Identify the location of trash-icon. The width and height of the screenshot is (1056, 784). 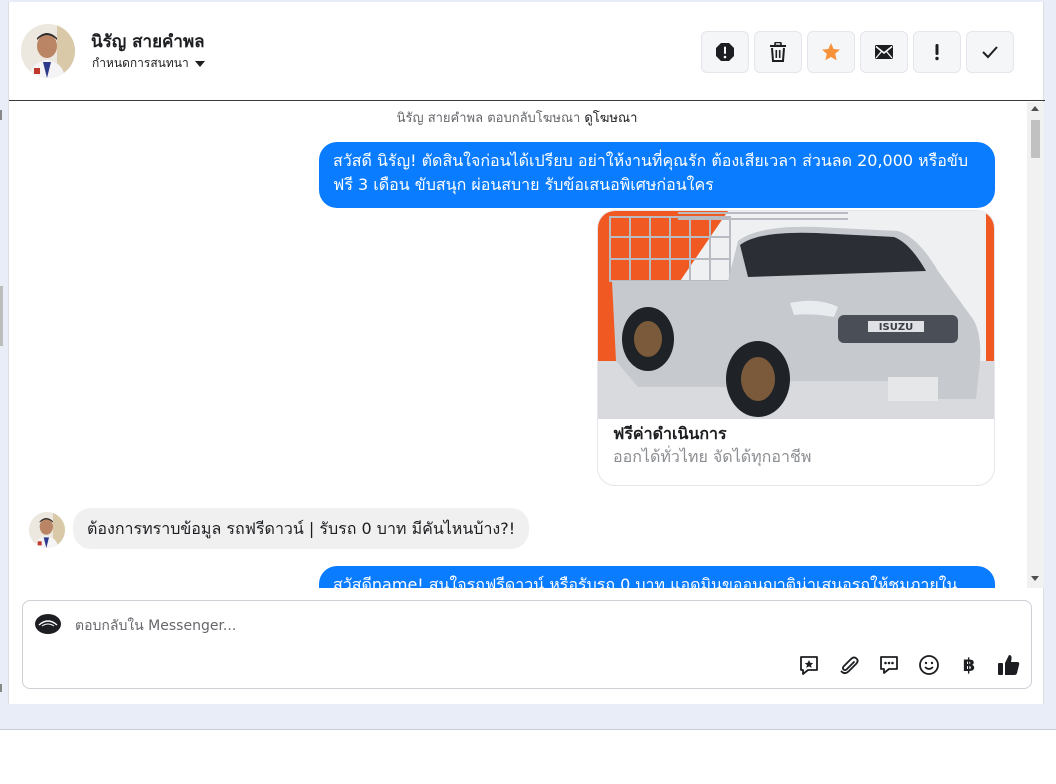
(778, 52).